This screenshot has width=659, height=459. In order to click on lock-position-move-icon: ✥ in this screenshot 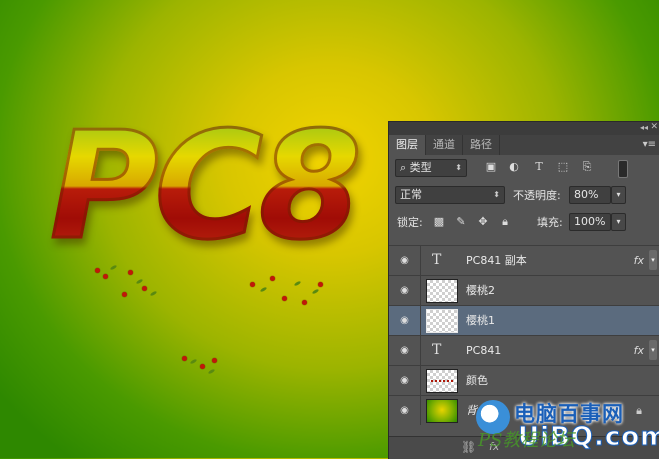, I will do `click(483, 222)`.